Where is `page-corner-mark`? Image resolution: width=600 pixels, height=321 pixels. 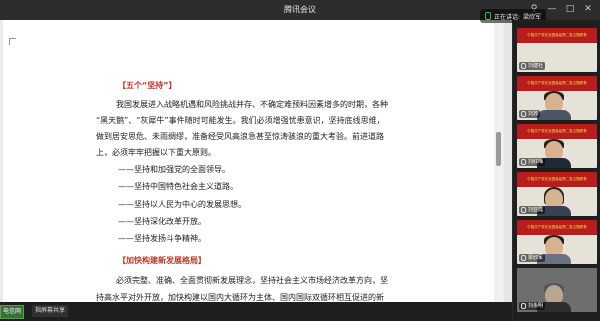 page-corner-mark is located at coordinates (12, 41).